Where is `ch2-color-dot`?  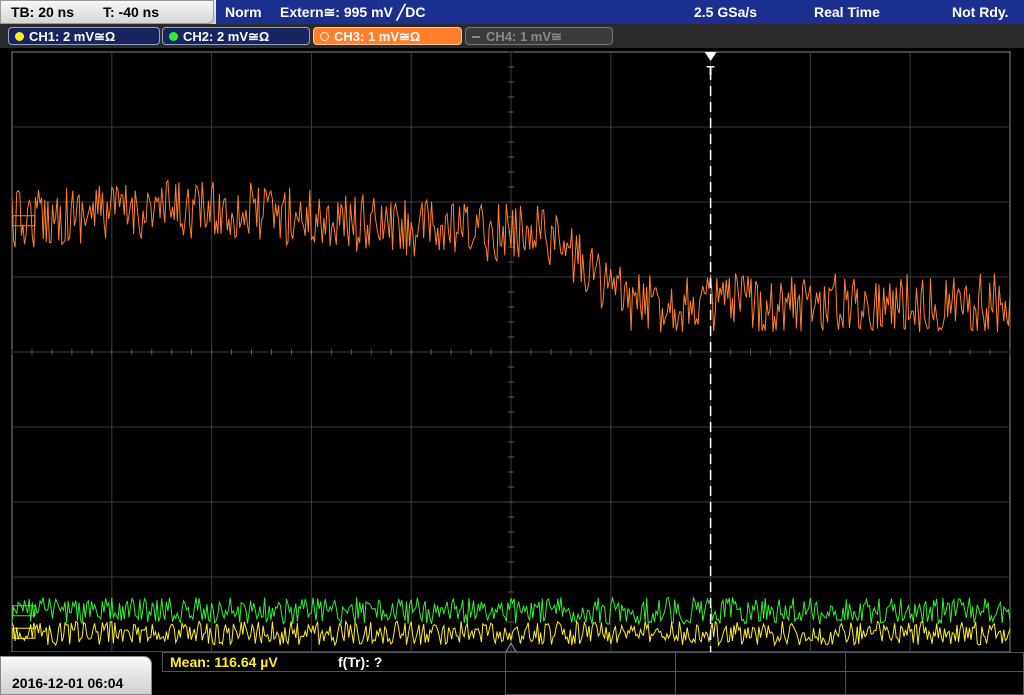 ch2-color-dot is located at coordinates (173, 36).